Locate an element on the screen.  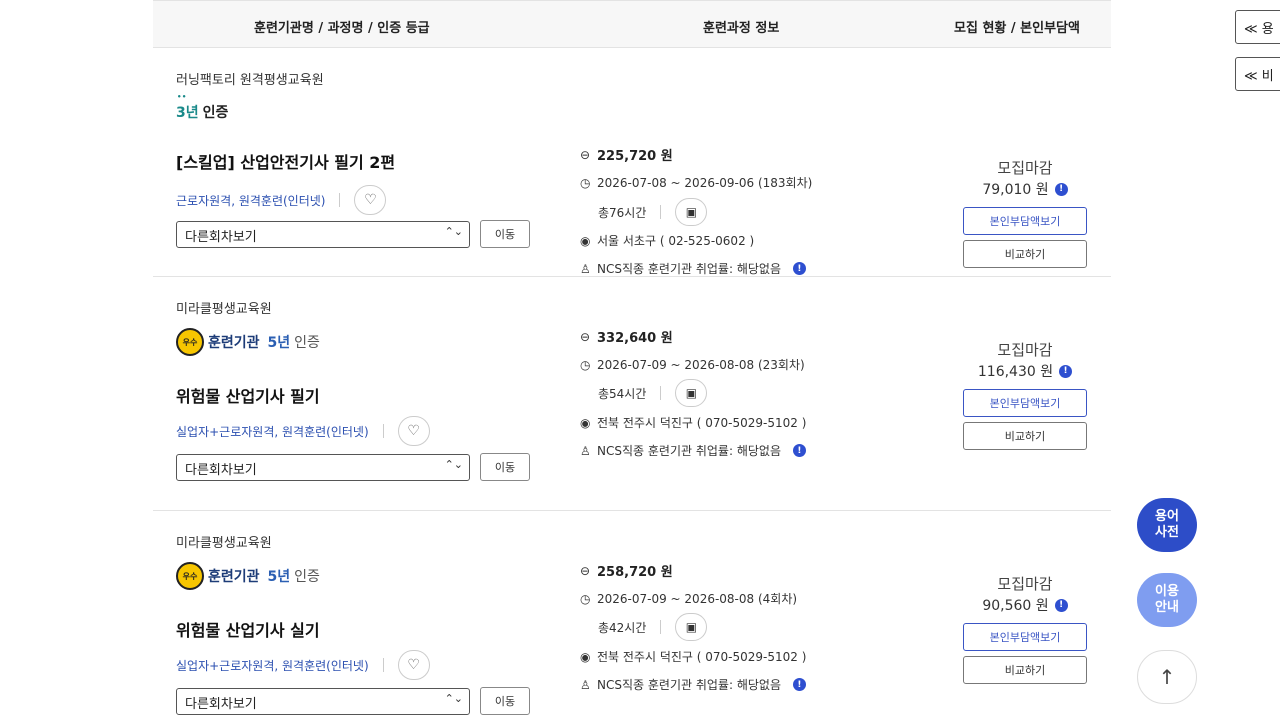
price-line: ⊖ 332,640 원 is located at coordinates (626, 337).